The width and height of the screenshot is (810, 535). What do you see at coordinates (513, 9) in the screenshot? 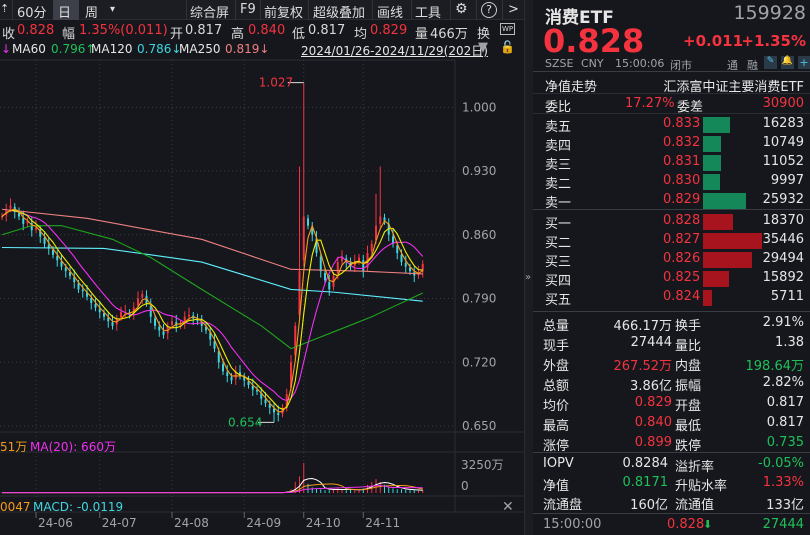
I see `chevron-right-icon: >` at bounding box center [513, 9].